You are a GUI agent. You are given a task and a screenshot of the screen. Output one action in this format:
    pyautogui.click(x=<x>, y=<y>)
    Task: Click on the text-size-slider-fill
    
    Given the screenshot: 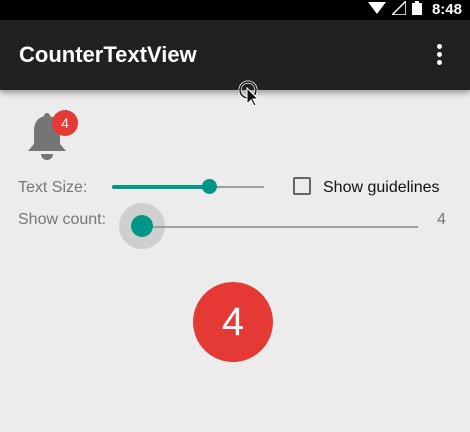 What is the action you would take?
    pyautogui.click(x=160, y=187)
    